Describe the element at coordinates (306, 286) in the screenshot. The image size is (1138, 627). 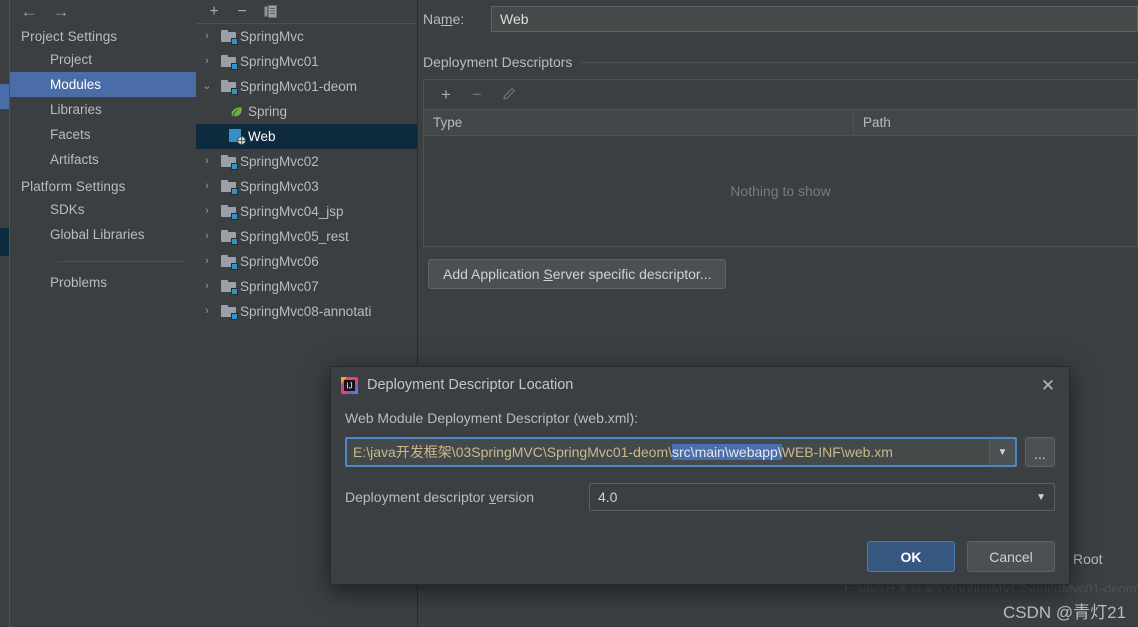
I see `tree-row-springmvc07: › SpringMvc07` at that location.